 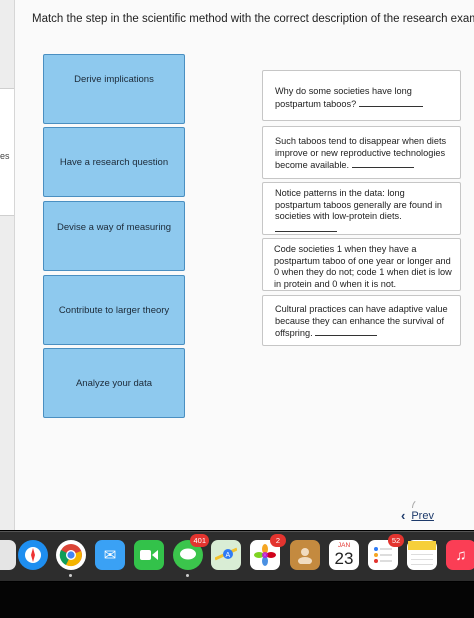 I want to click on reminders-icon: 52, so click(x=386, y=552).